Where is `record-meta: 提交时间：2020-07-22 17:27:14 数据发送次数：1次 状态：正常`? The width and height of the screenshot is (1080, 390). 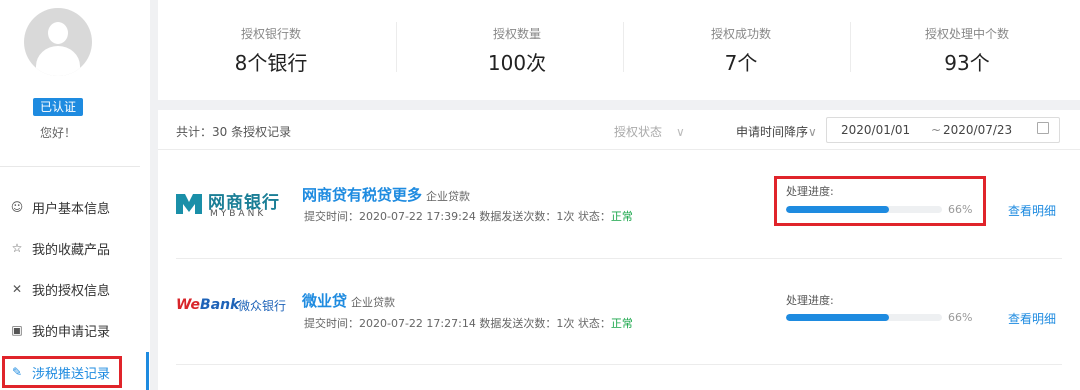
record-meta: 提交时间：2020-07-22 17:27:14 数据发送次数：1次 状态：正常 is located at coordinates (468, 323).